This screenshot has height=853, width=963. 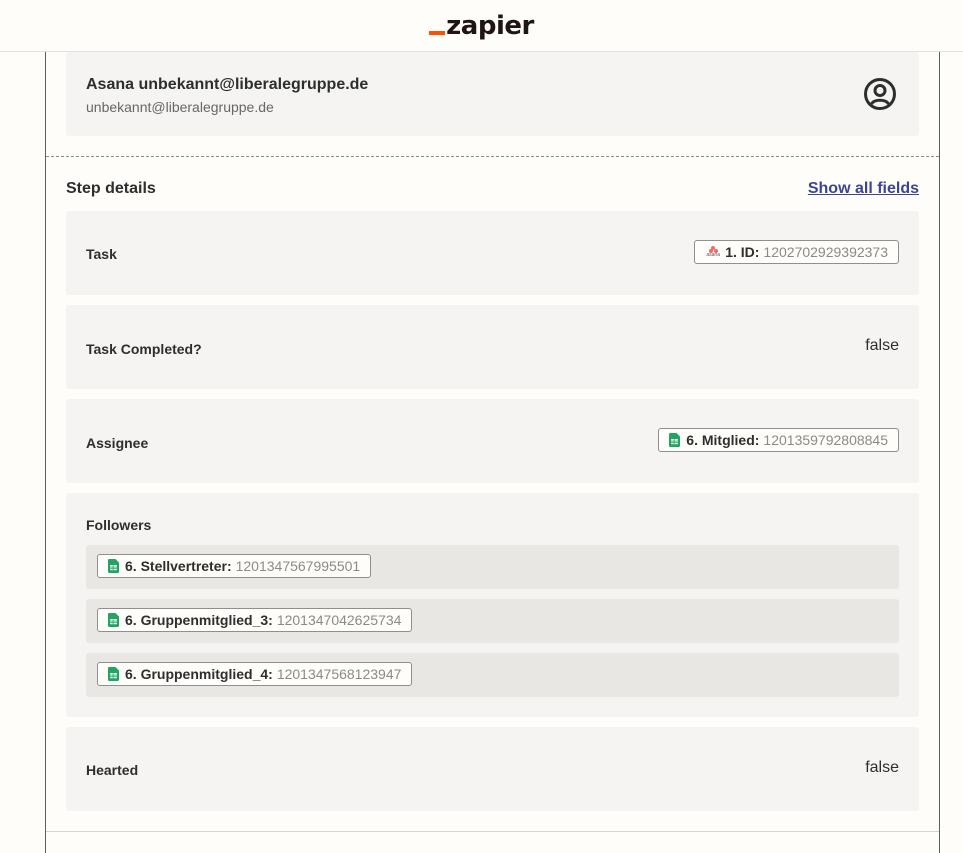 I want to click on pill-value: 1201359792808845, so click(x=825, y=440).